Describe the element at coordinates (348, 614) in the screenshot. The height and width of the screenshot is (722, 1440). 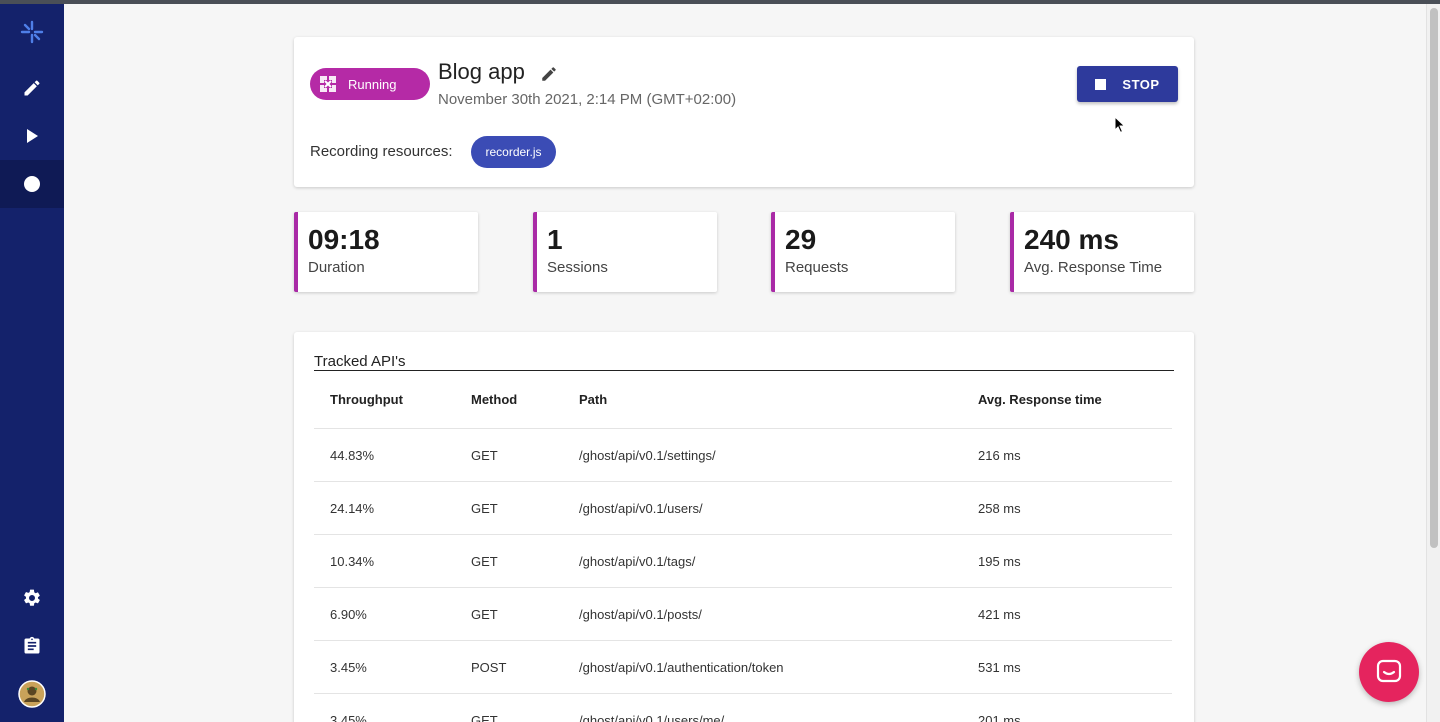
I see `cell-throughput: 6.90%` at that location.